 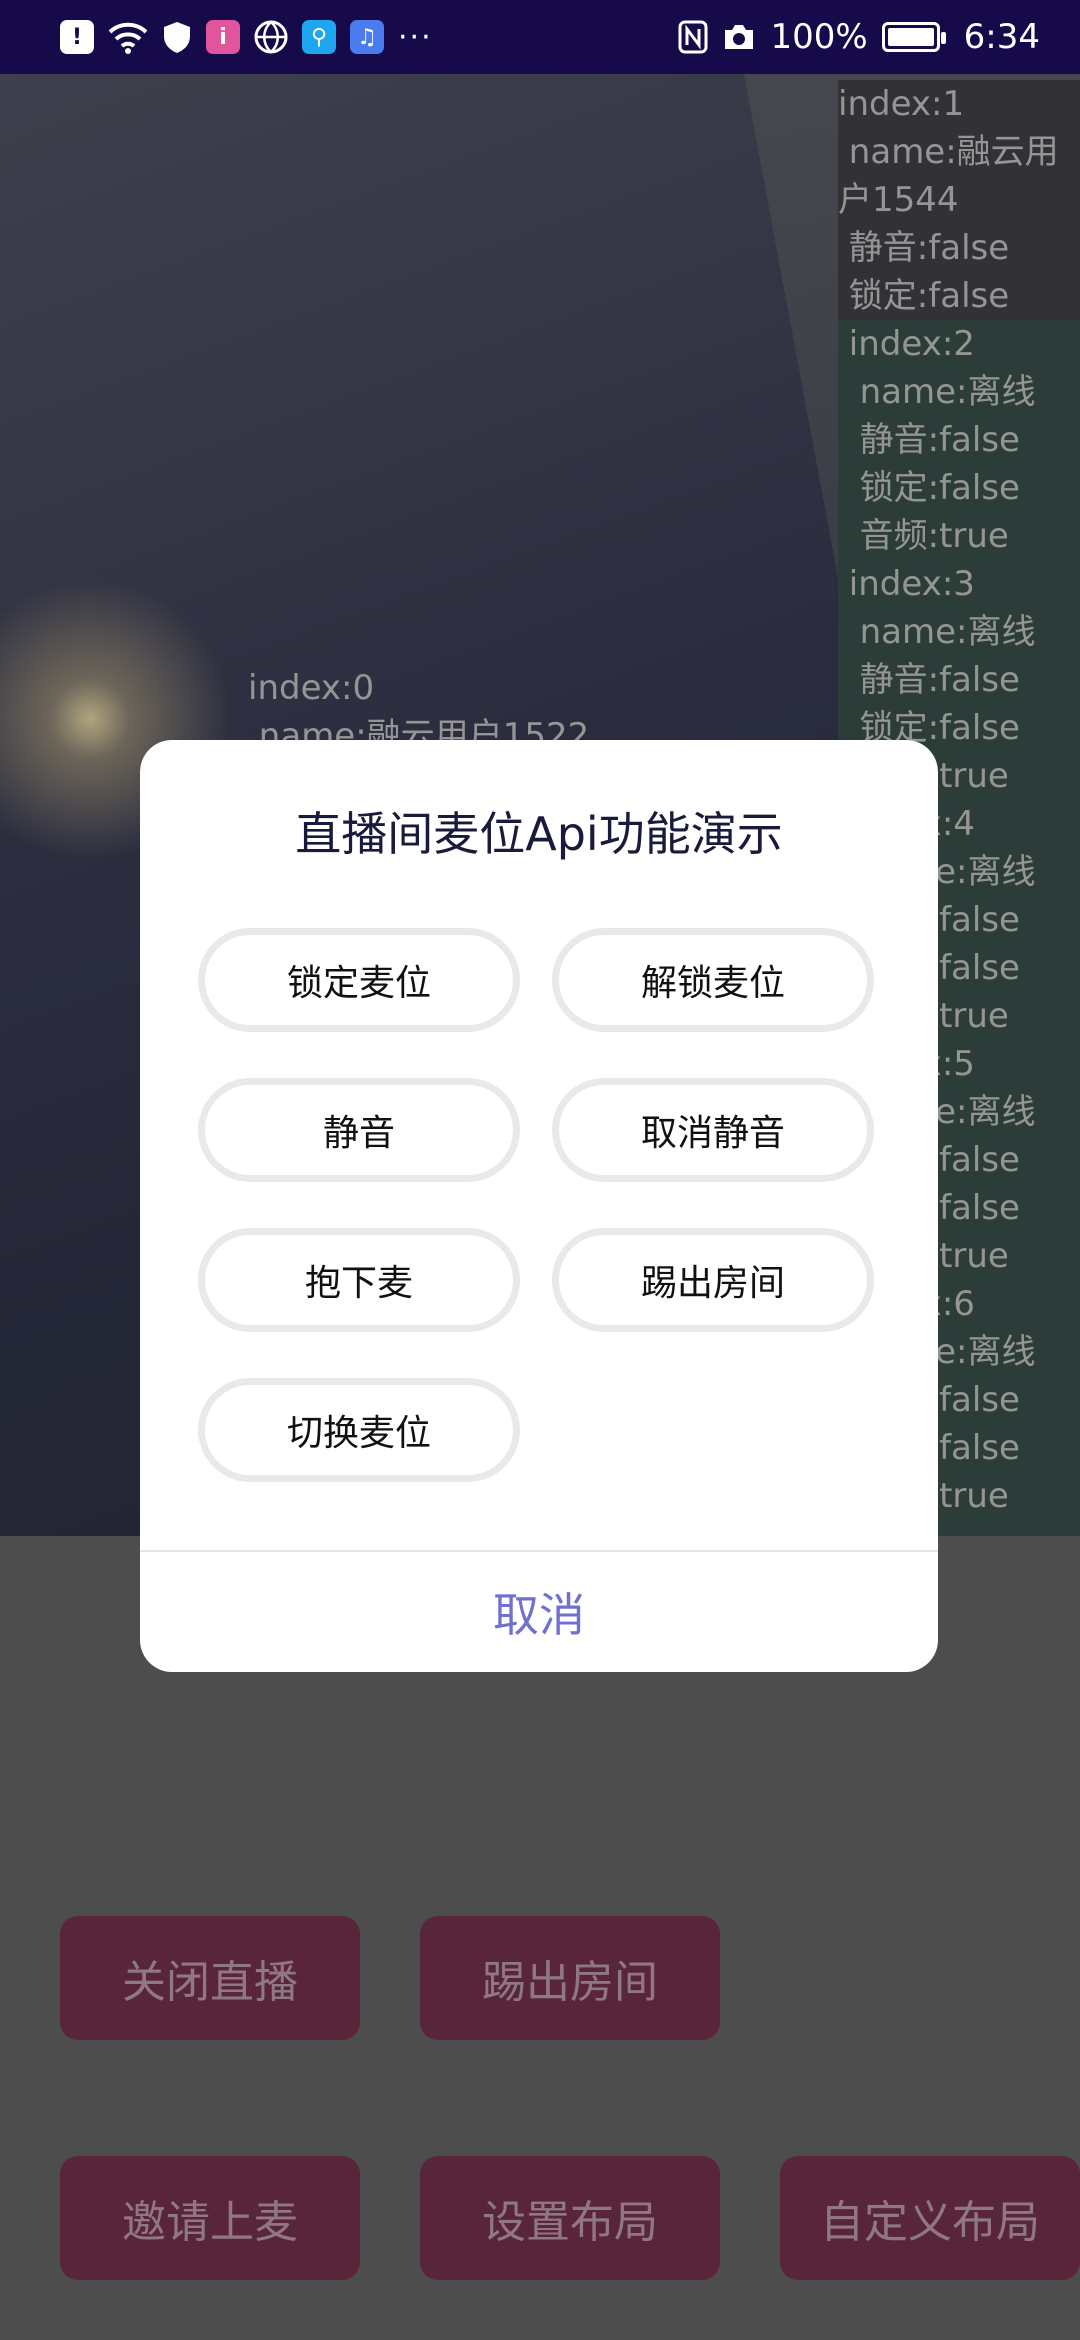 I want to click on globe-icon, so click(x=271, y=37).